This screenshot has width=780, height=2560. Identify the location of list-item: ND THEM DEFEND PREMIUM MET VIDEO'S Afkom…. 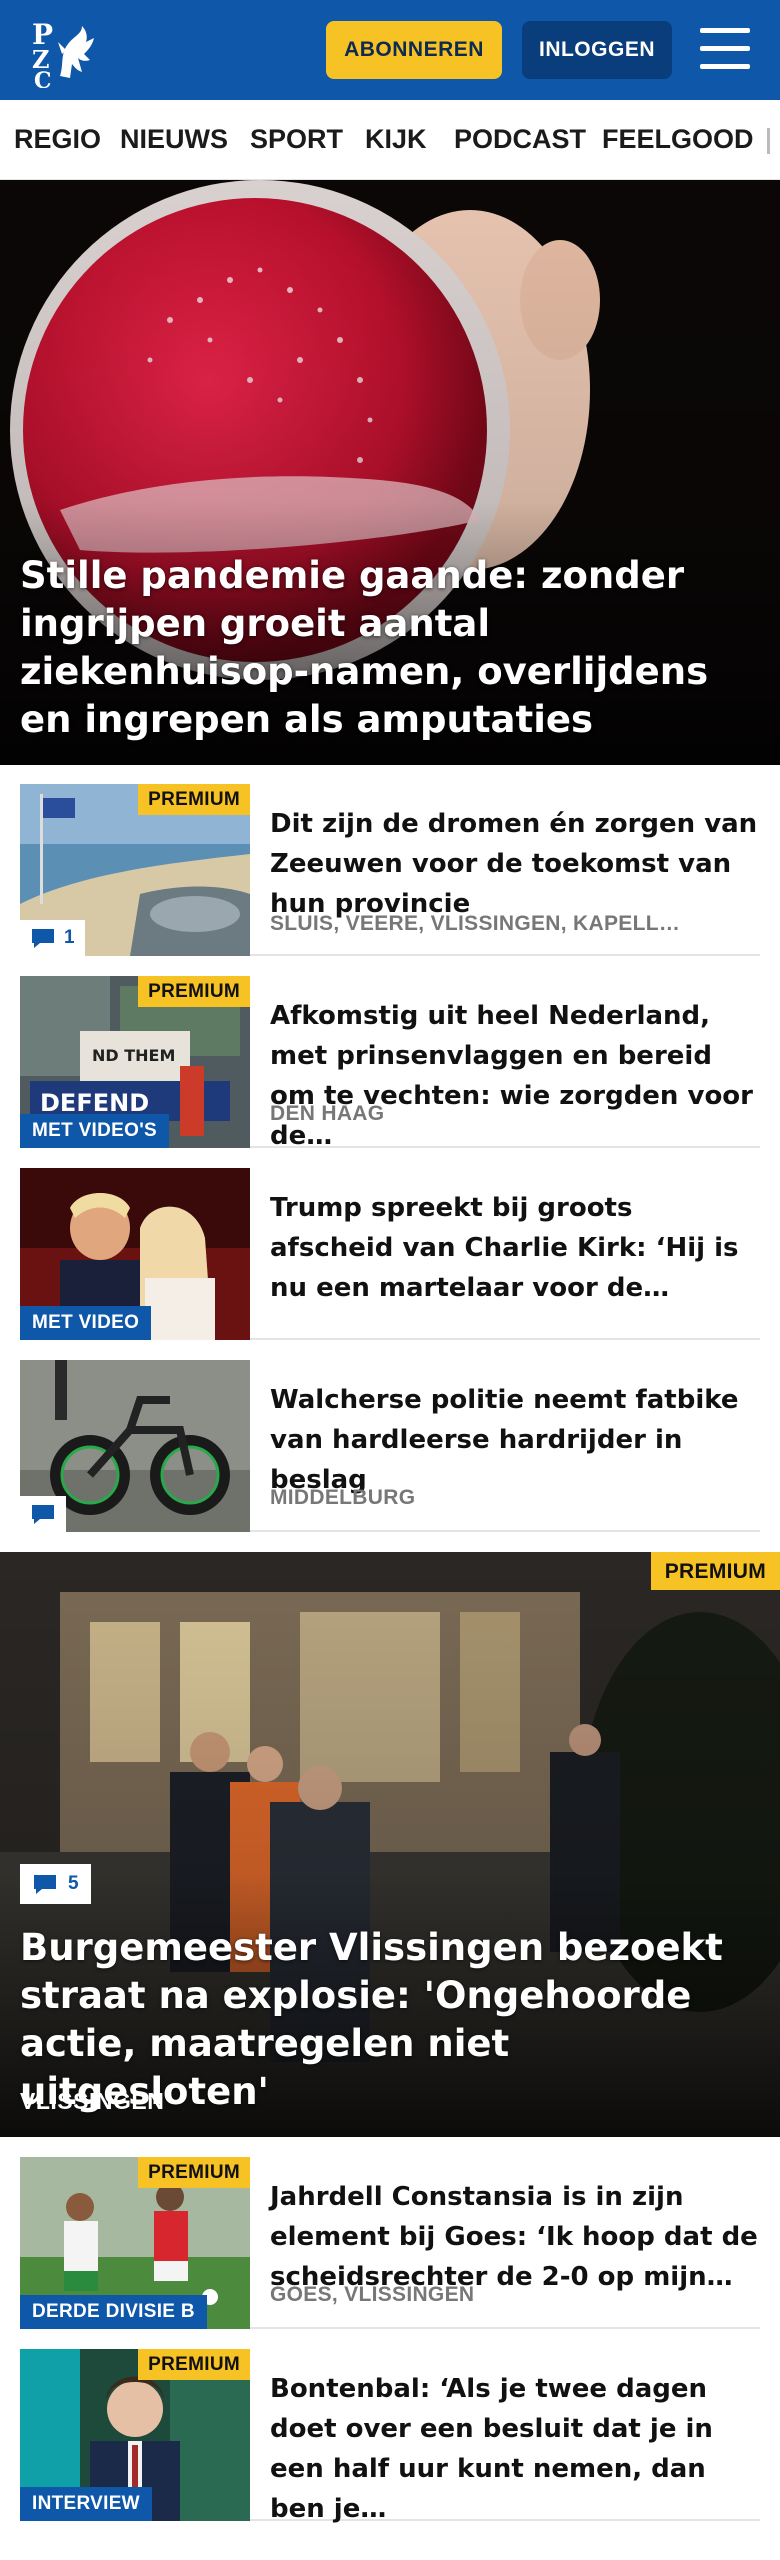
(390, 1063).